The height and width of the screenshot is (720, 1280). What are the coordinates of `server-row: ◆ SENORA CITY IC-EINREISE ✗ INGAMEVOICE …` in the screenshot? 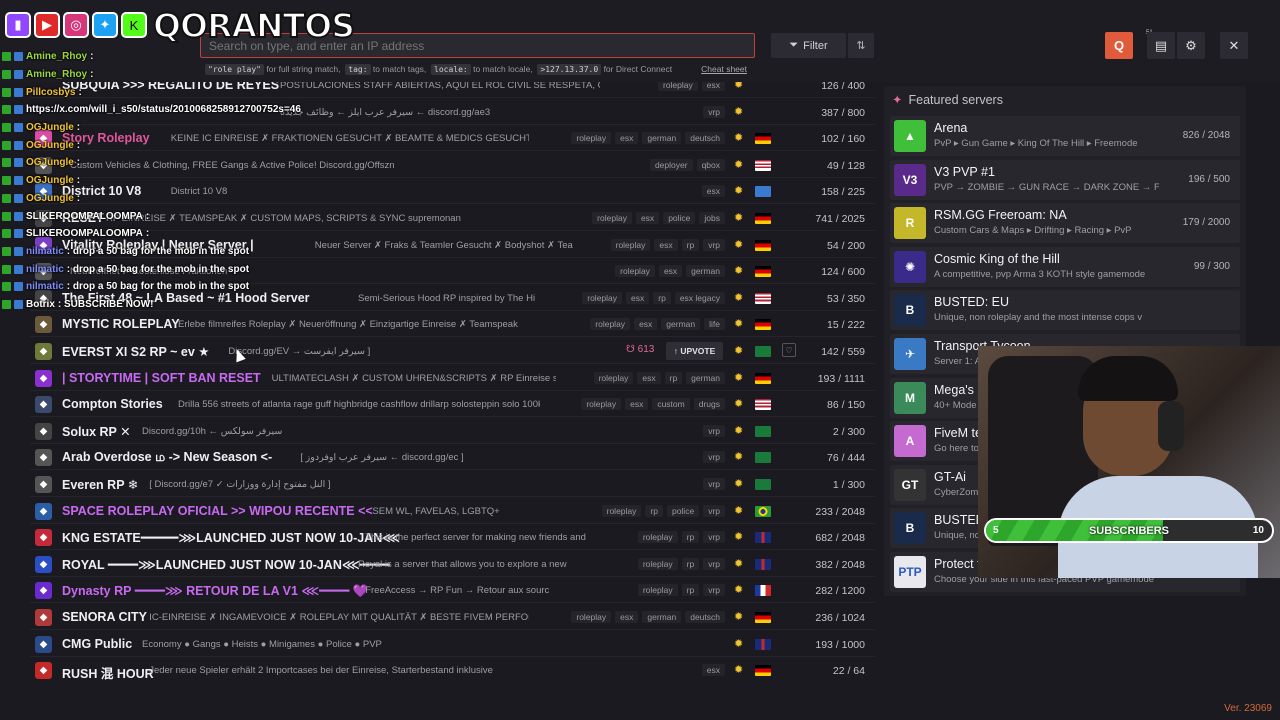 It's located at (452, 617).